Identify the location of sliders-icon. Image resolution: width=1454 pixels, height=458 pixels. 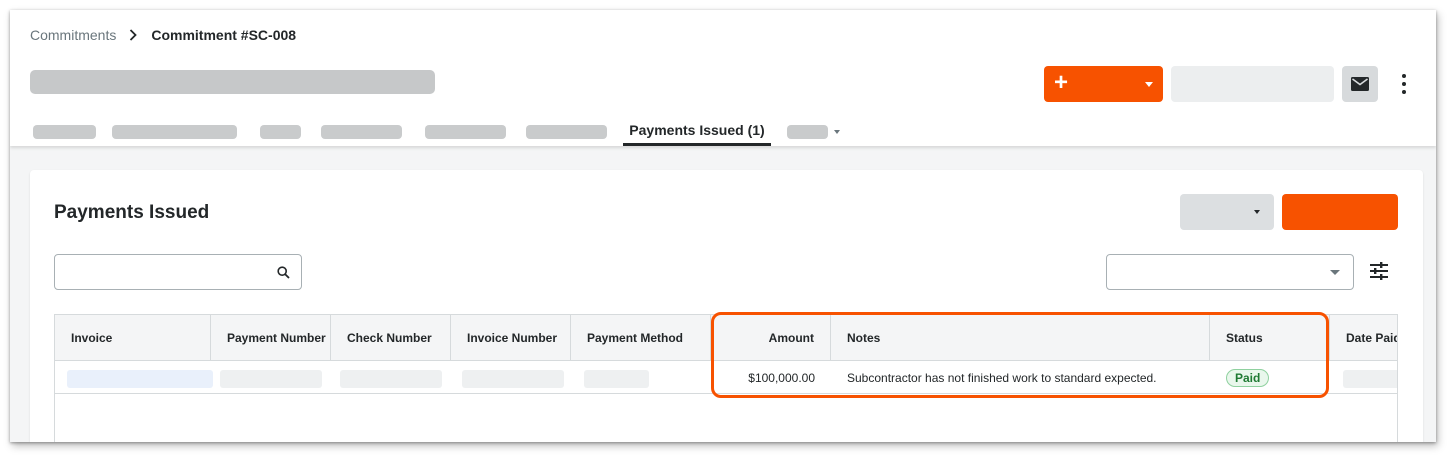
(1379, 271).